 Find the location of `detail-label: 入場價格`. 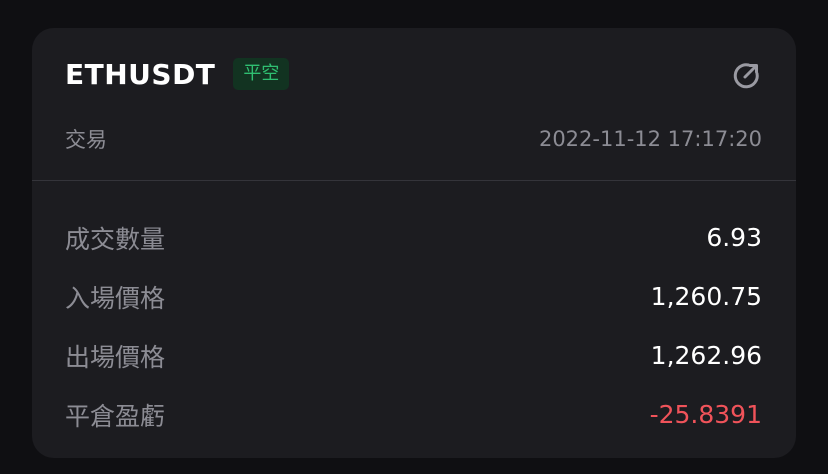

detail-label: 入場價格 is located at coordinates (115, 298).